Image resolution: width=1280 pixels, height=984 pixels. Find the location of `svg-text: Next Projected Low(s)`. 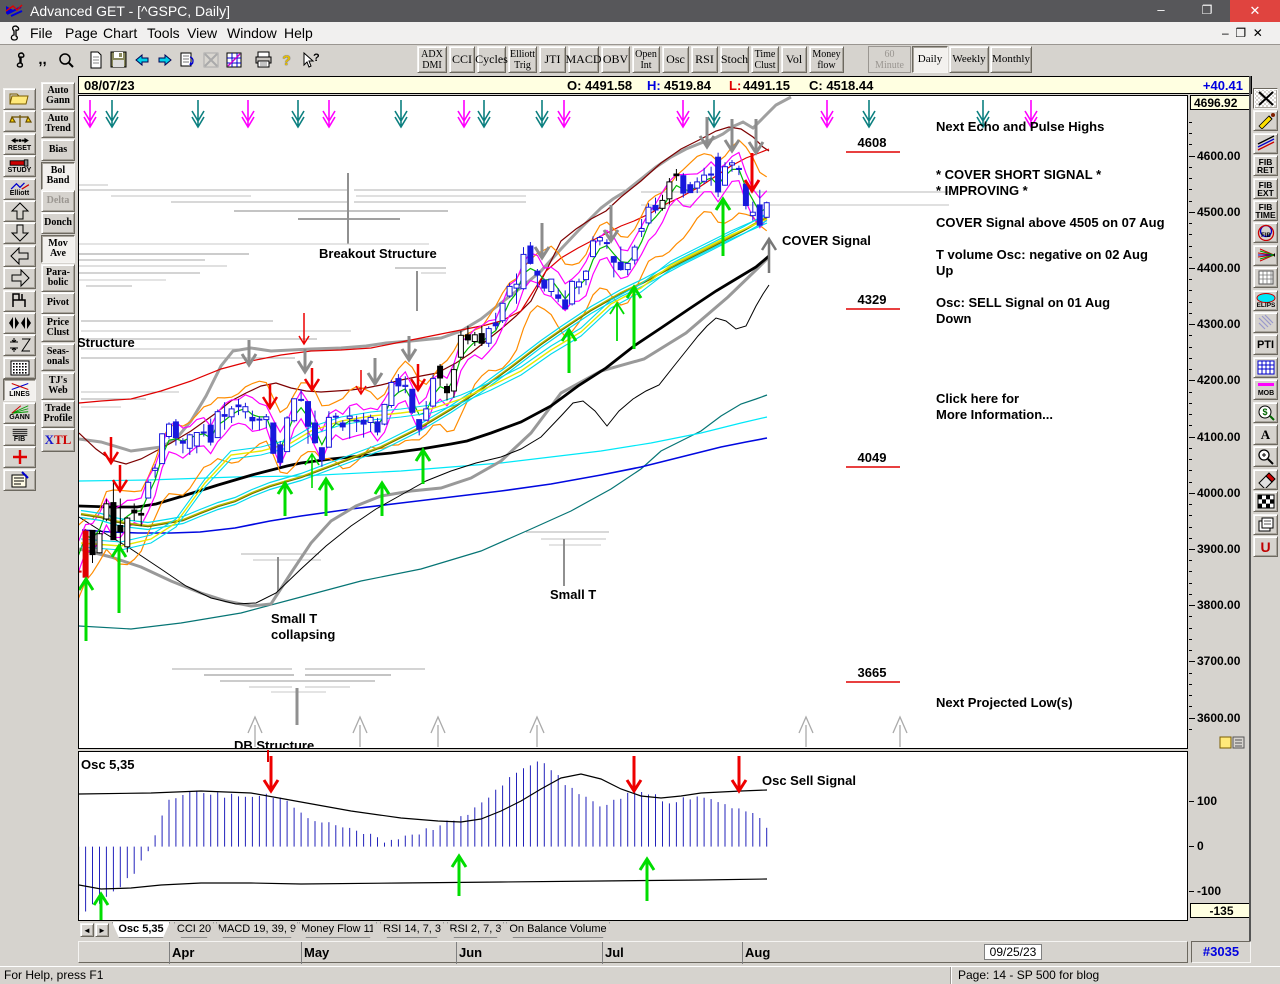

svg-text: Next Projected Low(s) is located at coordinates (1004, 702).